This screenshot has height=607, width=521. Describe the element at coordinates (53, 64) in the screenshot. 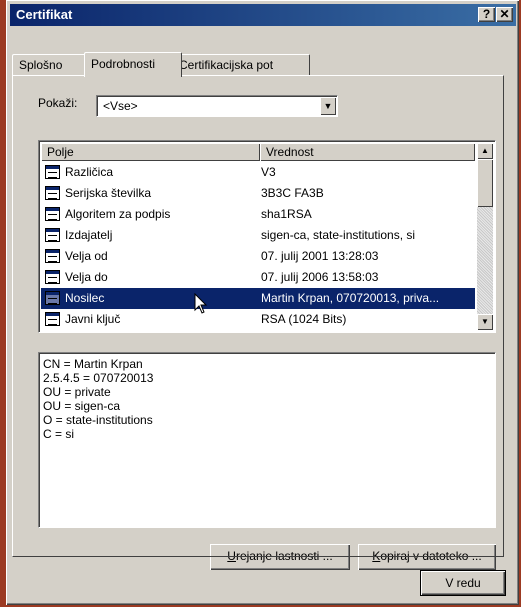

I see `tab-general: Splošno` at that location.